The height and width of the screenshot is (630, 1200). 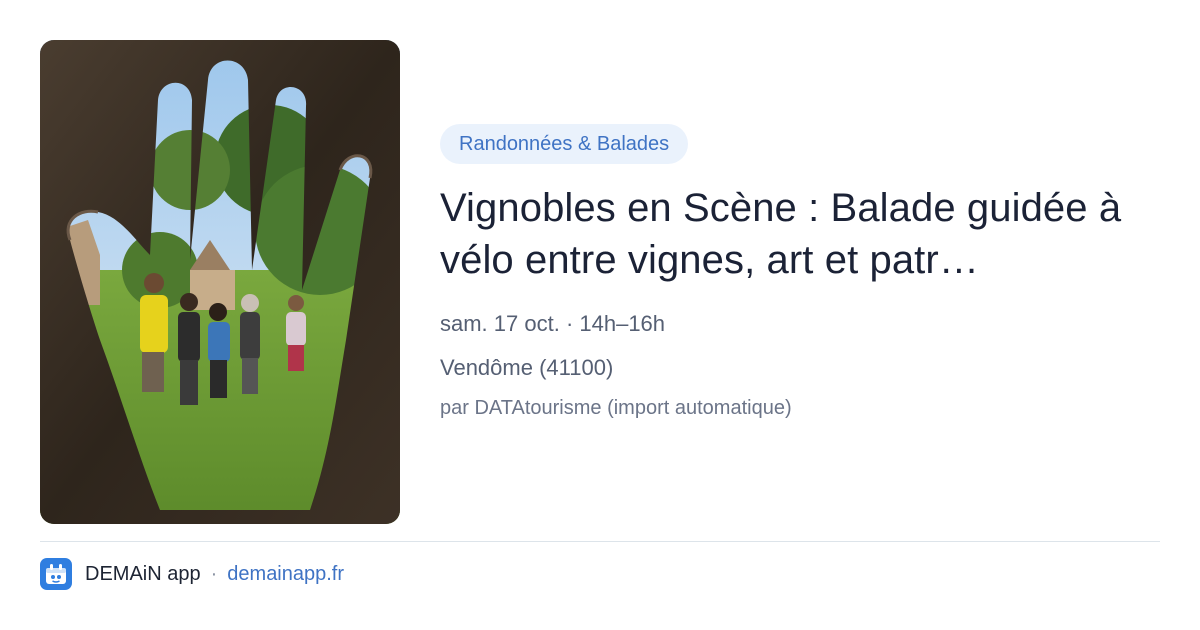 I want to click on app-domain-link: demainapp.fr, so click(x=285, y=574).